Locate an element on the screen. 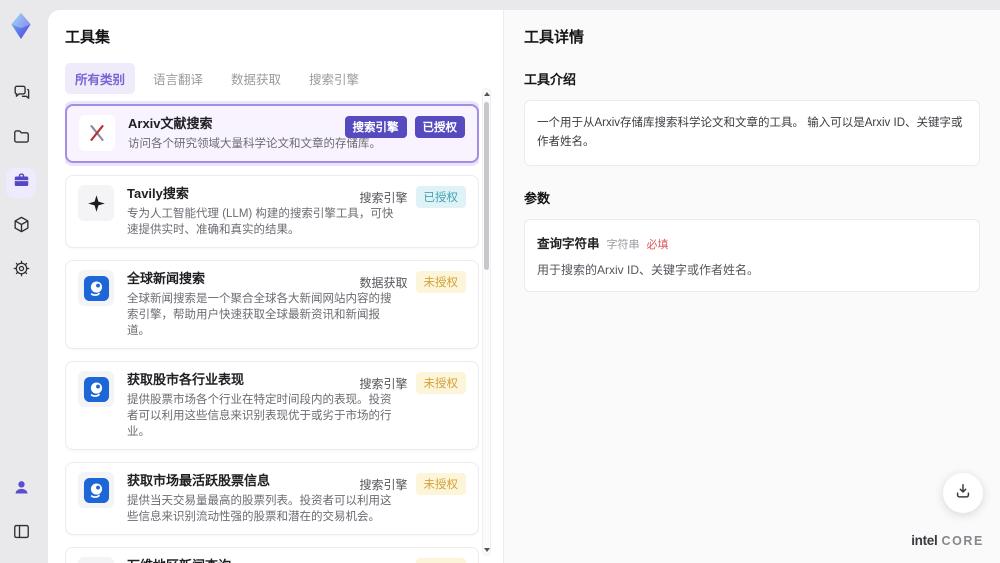  active-stocks-icon is located at coordinates (96, 490).